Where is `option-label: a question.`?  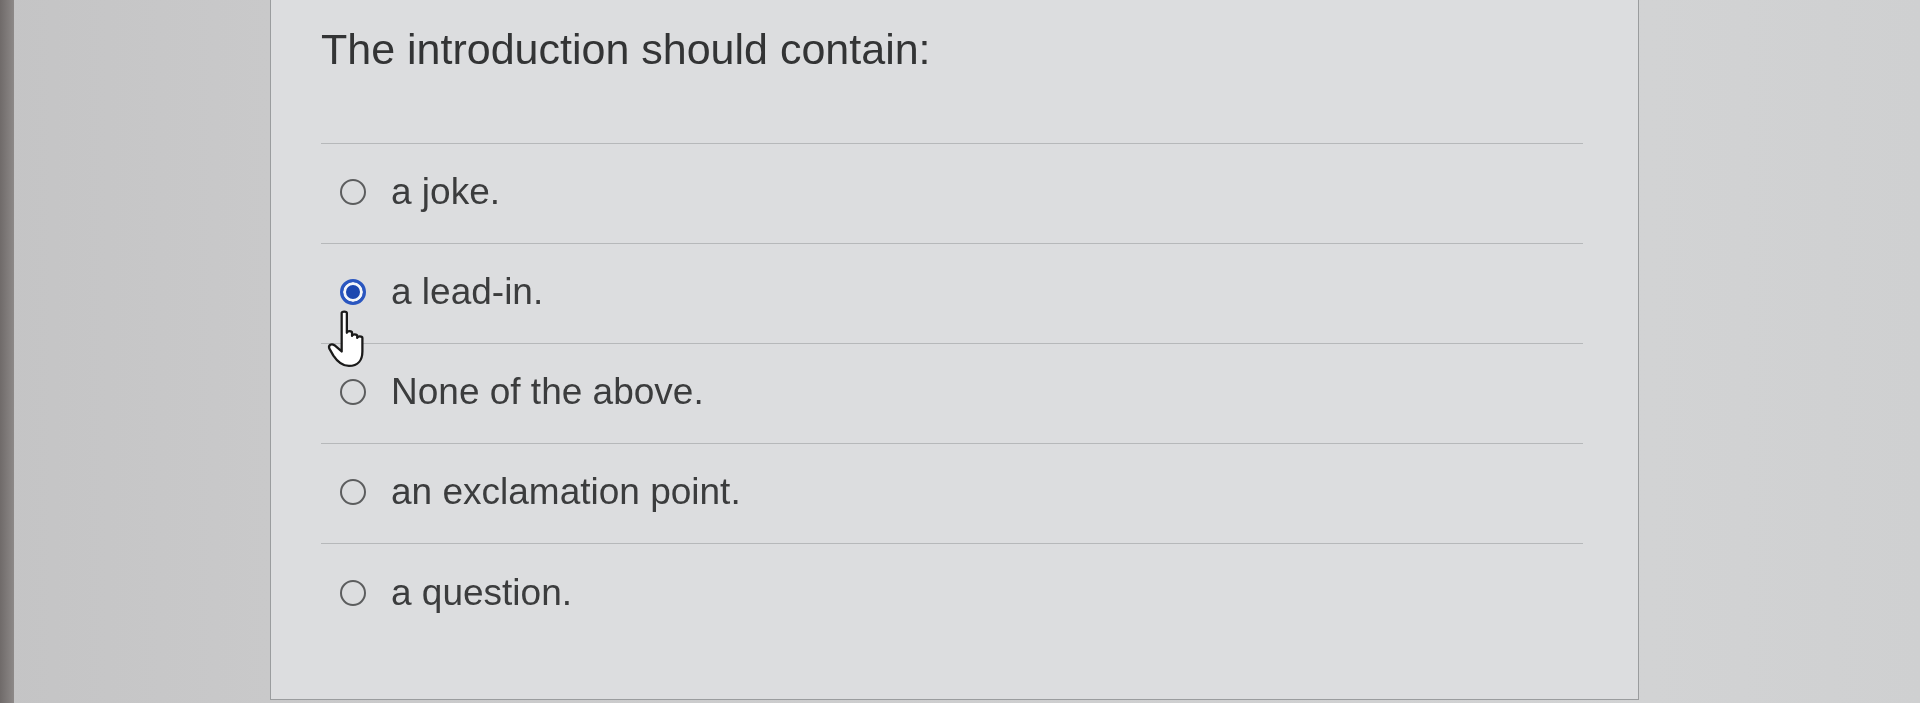 option-label: a question. is located at coordinates (482, 592).